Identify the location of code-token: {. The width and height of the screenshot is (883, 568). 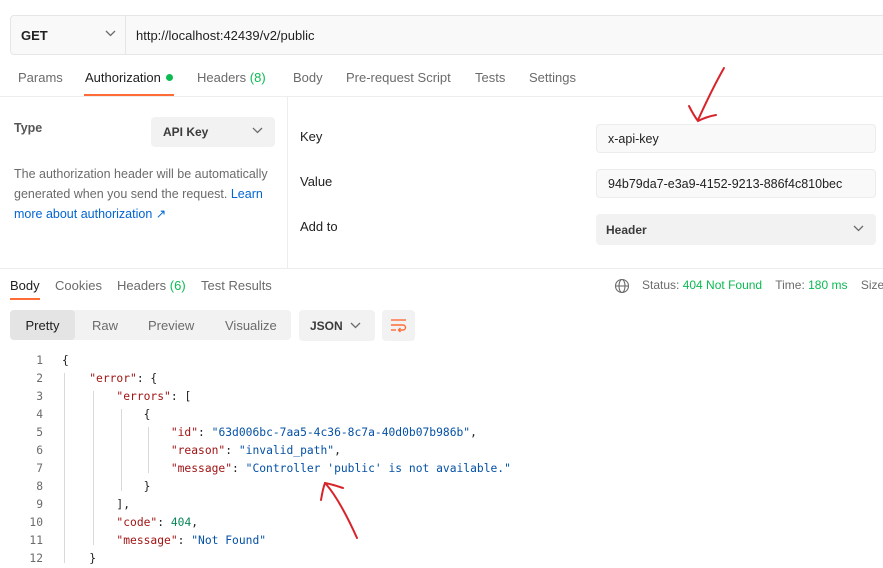
(147, 414).